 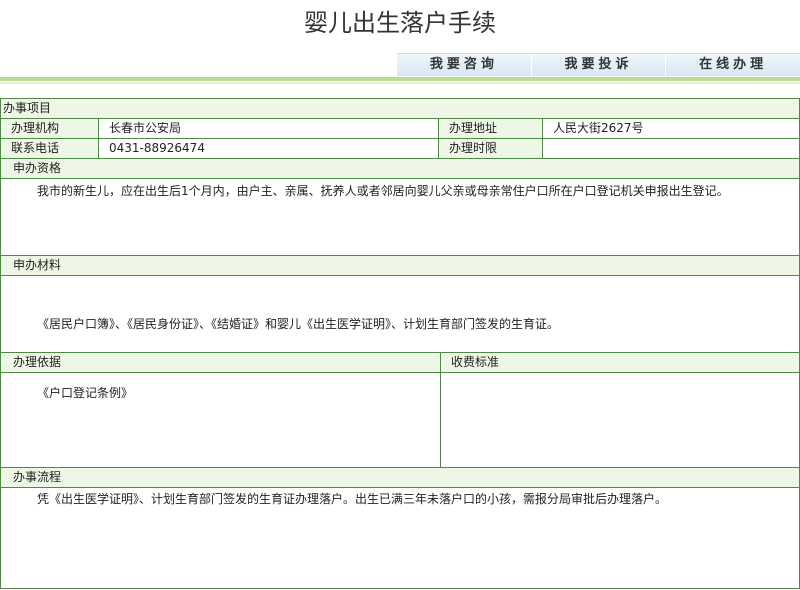 I want to click on nav-consult-link: 我要咨询, so click(x=464, y=65).